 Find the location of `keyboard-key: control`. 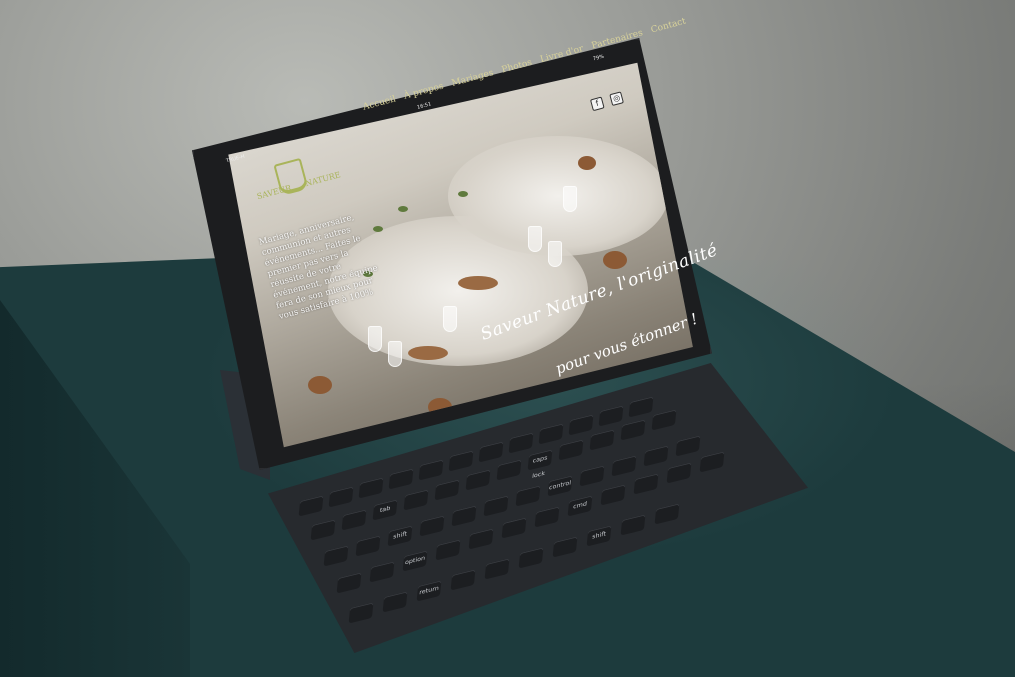

keyboard-key: control is located at coordinates (560, 486).